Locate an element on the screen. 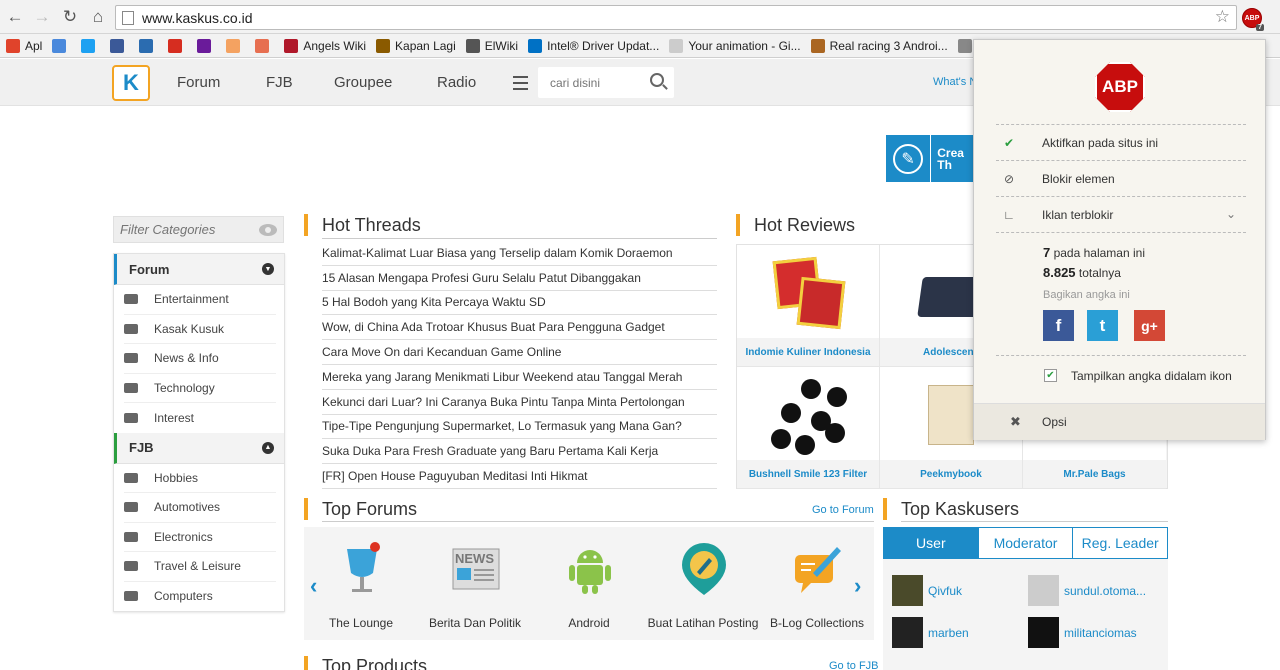  reload-icon: ↻ is located at coordinates (70, 17).